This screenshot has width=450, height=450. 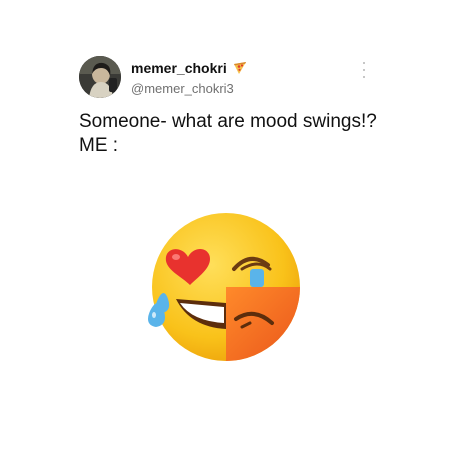 I want to click on display-name-row: memer_chokri, so click(x=189, y=68).